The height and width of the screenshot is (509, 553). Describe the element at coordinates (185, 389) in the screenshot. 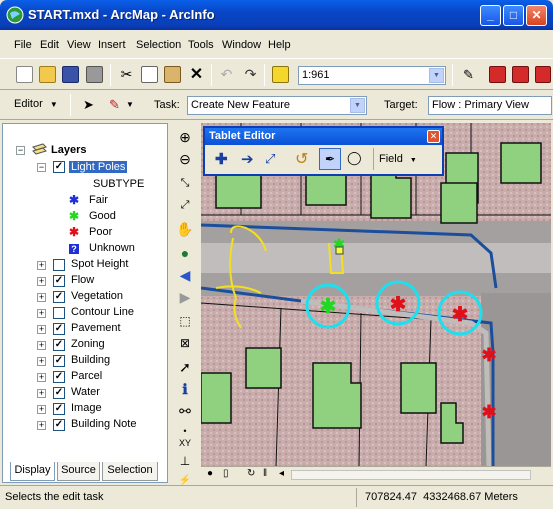

I see `identify-icon: ℹ` at that location.